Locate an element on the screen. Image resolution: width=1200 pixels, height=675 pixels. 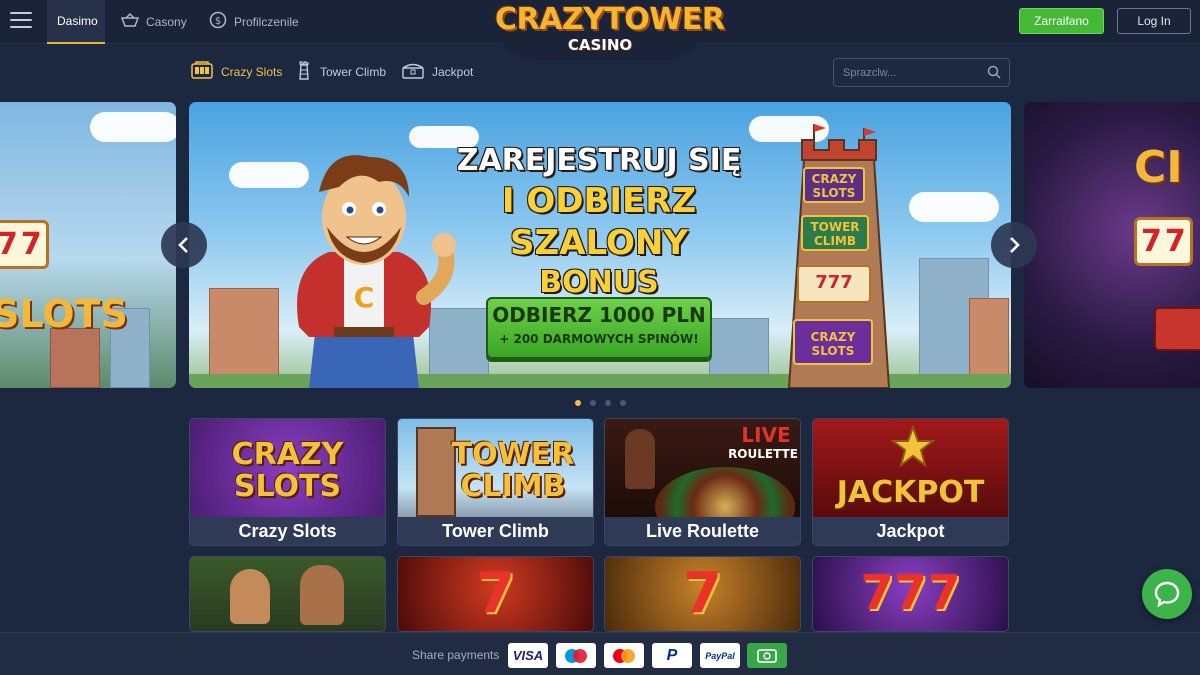
maestro-logo-icon is located at coordinates (576, 655).